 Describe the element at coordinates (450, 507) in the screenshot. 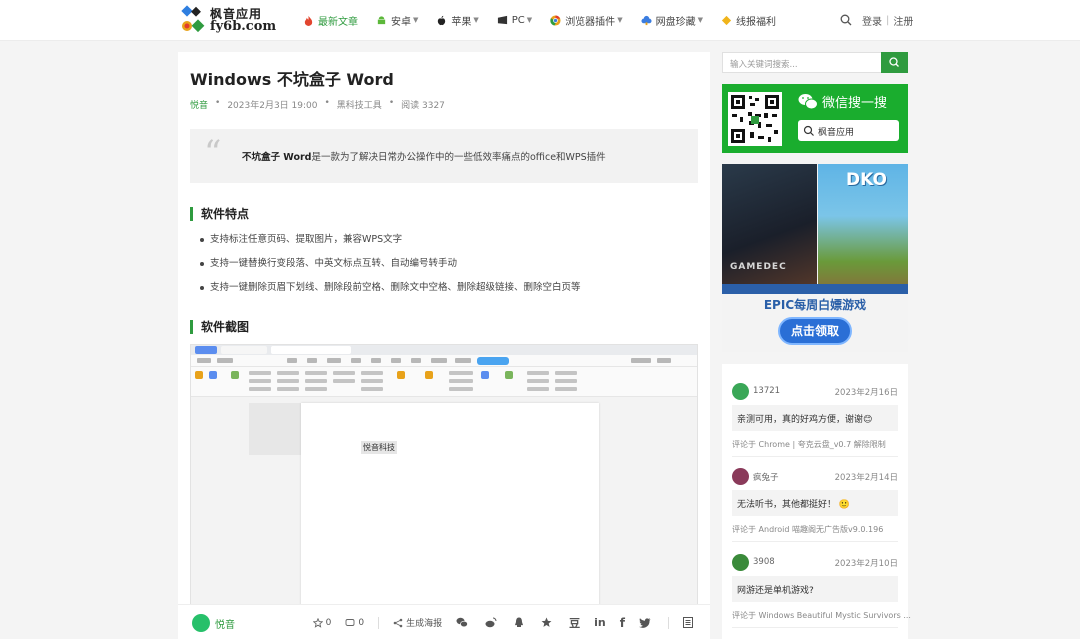

I see `screenshot-document-page: 悦音科技` at that location.